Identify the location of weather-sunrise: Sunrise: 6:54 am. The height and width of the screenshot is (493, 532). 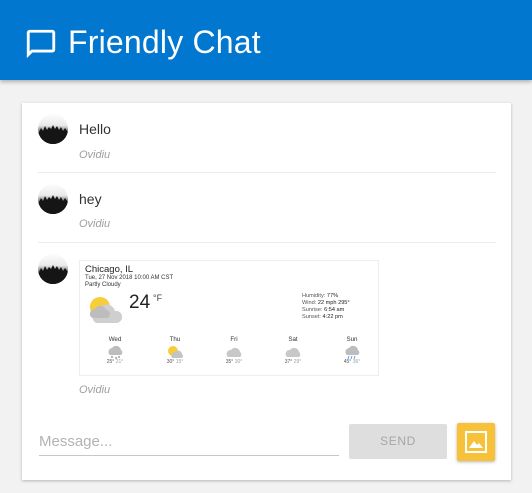
(323, 310).